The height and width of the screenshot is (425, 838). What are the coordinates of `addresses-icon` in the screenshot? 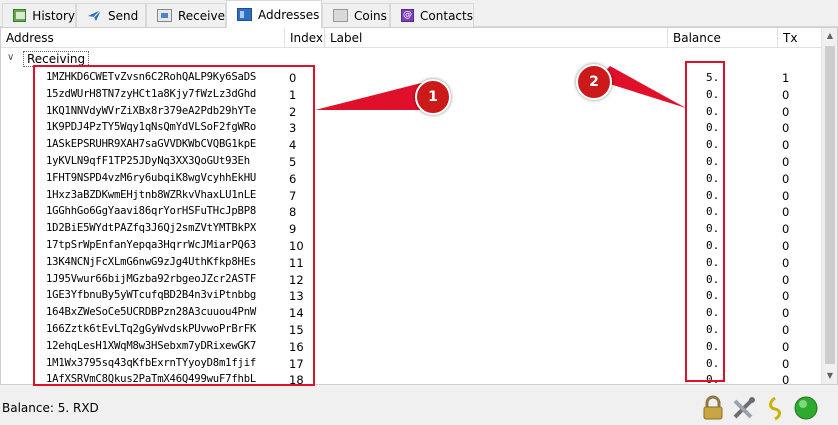 It's located at (244, 14).